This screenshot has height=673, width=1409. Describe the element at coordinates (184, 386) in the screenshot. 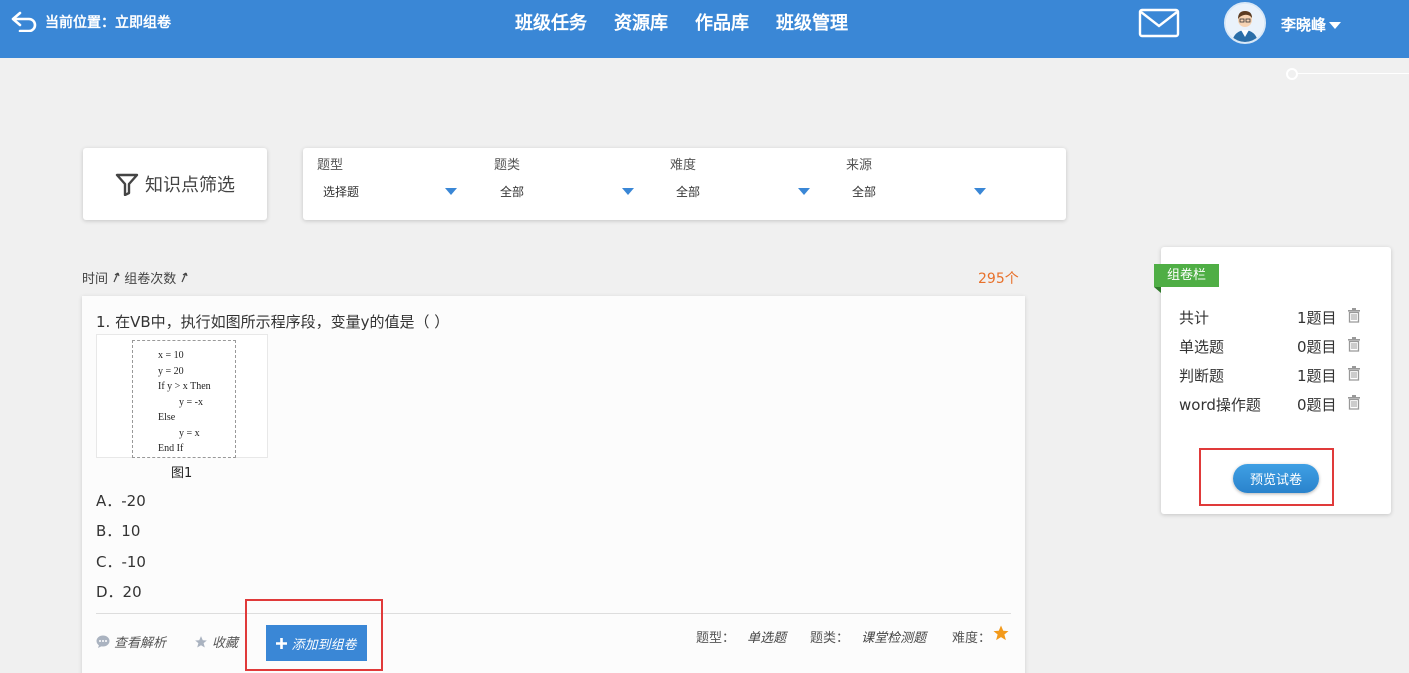

I see `code-line: If y > x Then` at that location.